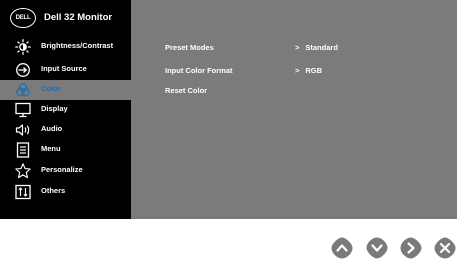 The width and height of the screenshot is (457, 272). Describe the element at coordinates (65, 90) in the screenshot. I see `menu-item-color: Color` at that location.